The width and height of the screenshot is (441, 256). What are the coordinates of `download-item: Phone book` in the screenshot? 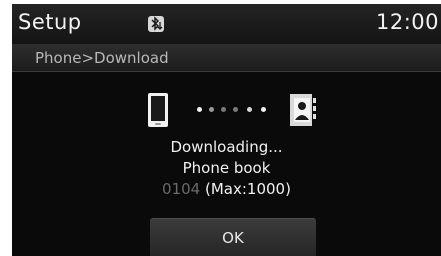 It's located at (226, 168).